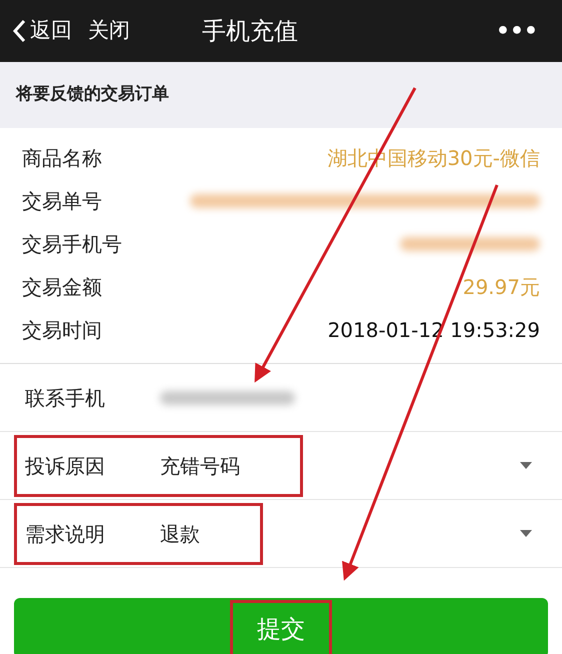  What do you see at coordinates (65, 534) in the screenshot?
I see `field-label: 需求说明` at bounding box center [65, 534].